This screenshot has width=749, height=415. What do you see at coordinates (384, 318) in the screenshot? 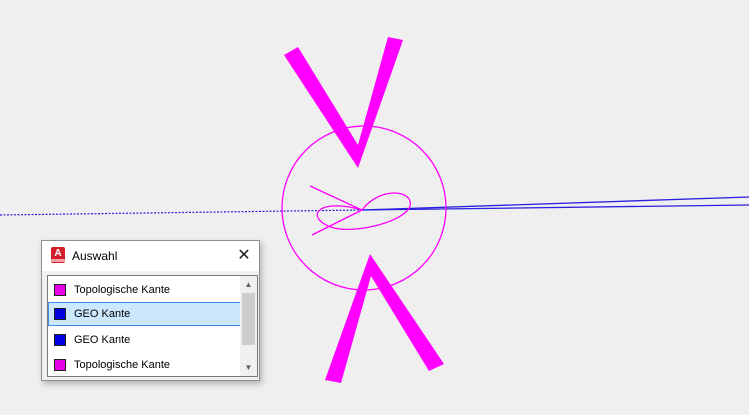
I see `bottom-lambda-marker` at bounding box center [384, 318].